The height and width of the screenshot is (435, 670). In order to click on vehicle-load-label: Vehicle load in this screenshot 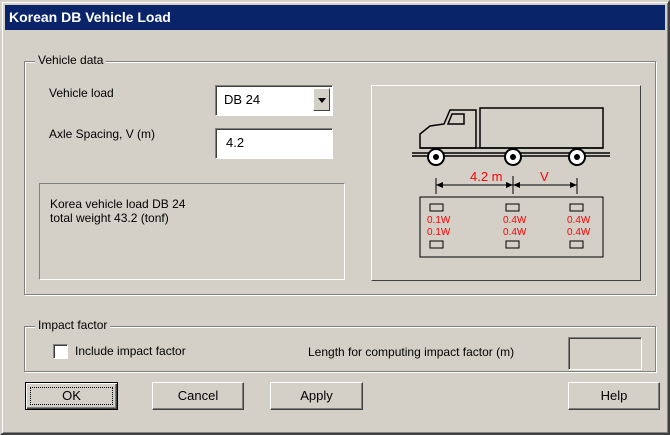, I will do `click(81, 93)`.